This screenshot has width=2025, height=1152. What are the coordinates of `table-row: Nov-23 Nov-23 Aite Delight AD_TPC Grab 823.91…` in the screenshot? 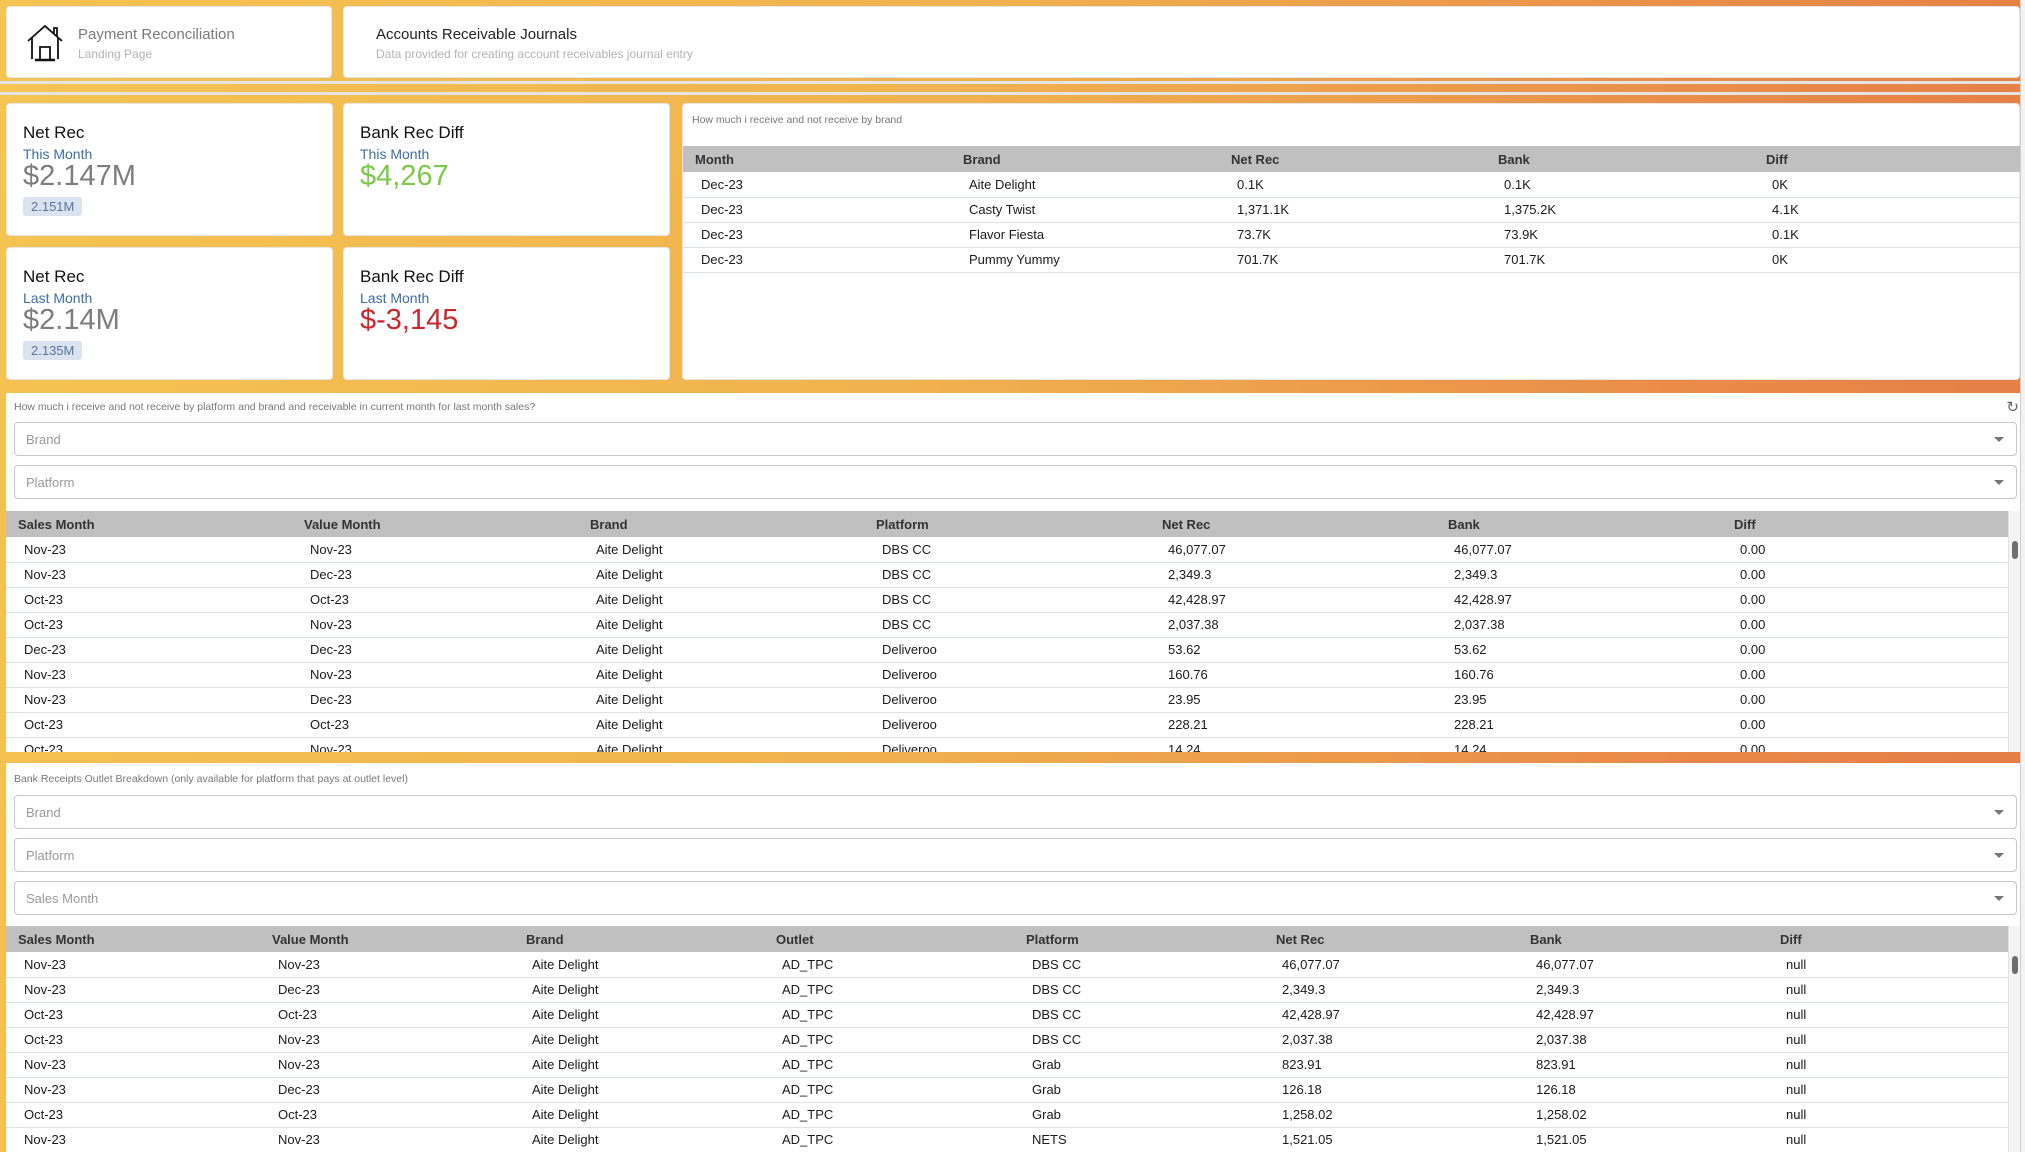 It's located at (1007, 1065).